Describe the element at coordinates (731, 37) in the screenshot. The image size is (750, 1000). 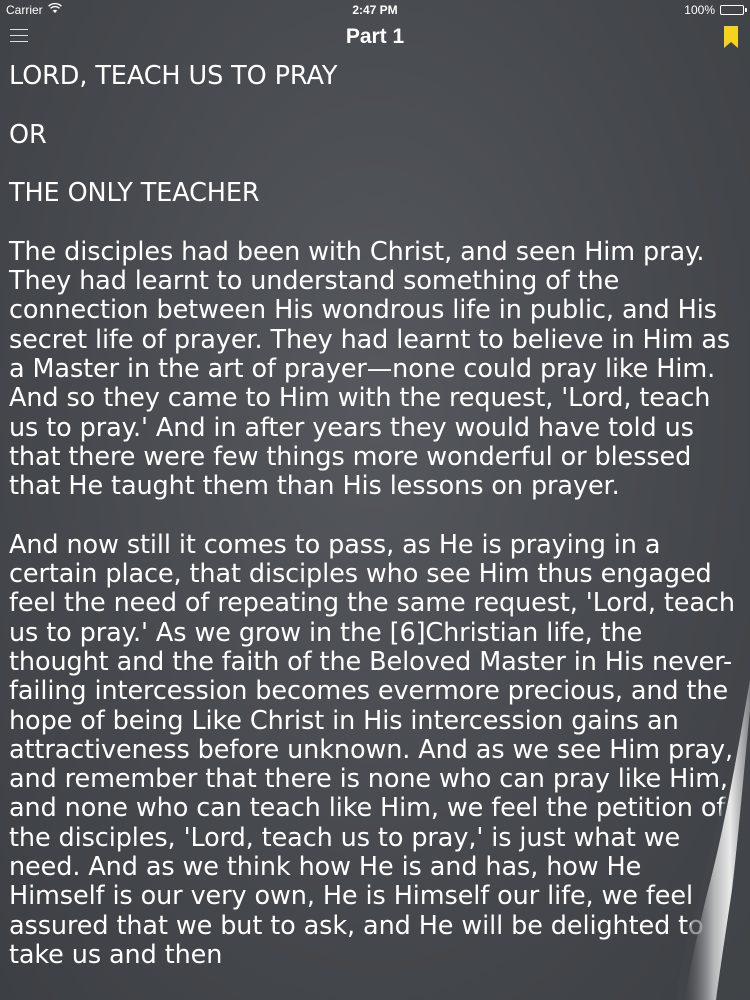
I see `bookmark-icon` at that location.